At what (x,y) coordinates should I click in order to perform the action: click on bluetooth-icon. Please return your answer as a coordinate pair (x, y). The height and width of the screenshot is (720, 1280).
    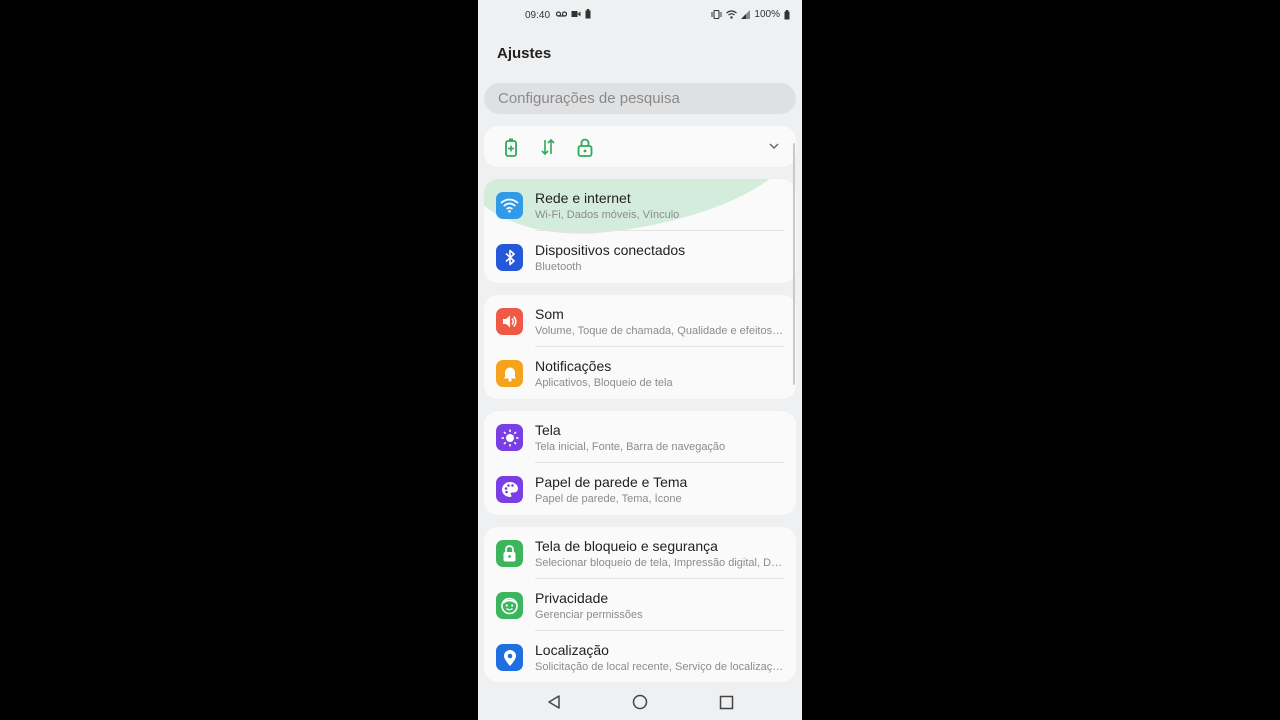
    Looking at the image, I should click on (509, 257).